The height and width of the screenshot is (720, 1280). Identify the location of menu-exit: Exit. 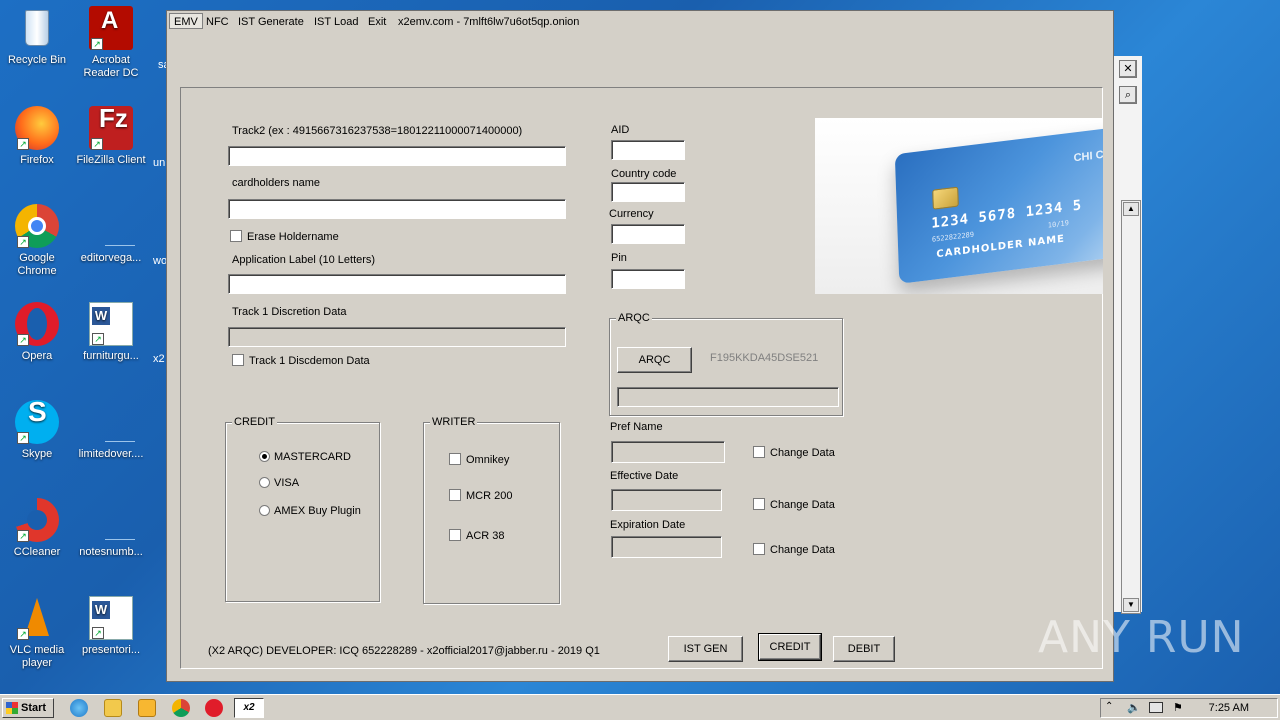
(377, 22).